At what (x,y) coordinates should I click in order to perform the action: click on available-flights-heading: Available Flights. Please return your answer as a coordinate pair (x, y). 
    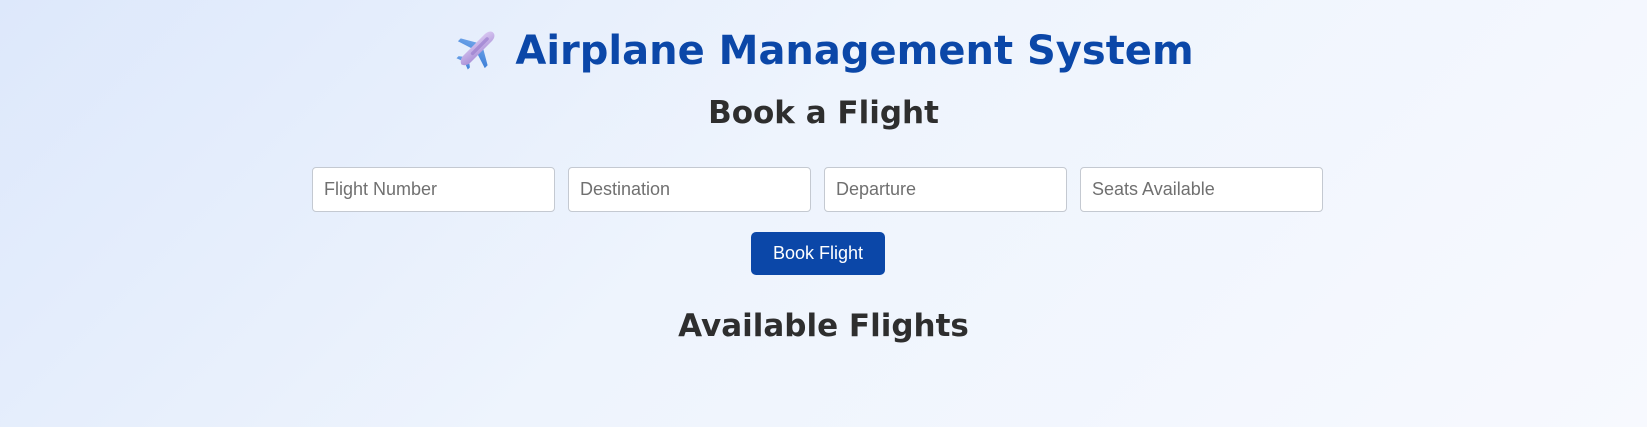
    Looking at the image, I should click on (823, 326).